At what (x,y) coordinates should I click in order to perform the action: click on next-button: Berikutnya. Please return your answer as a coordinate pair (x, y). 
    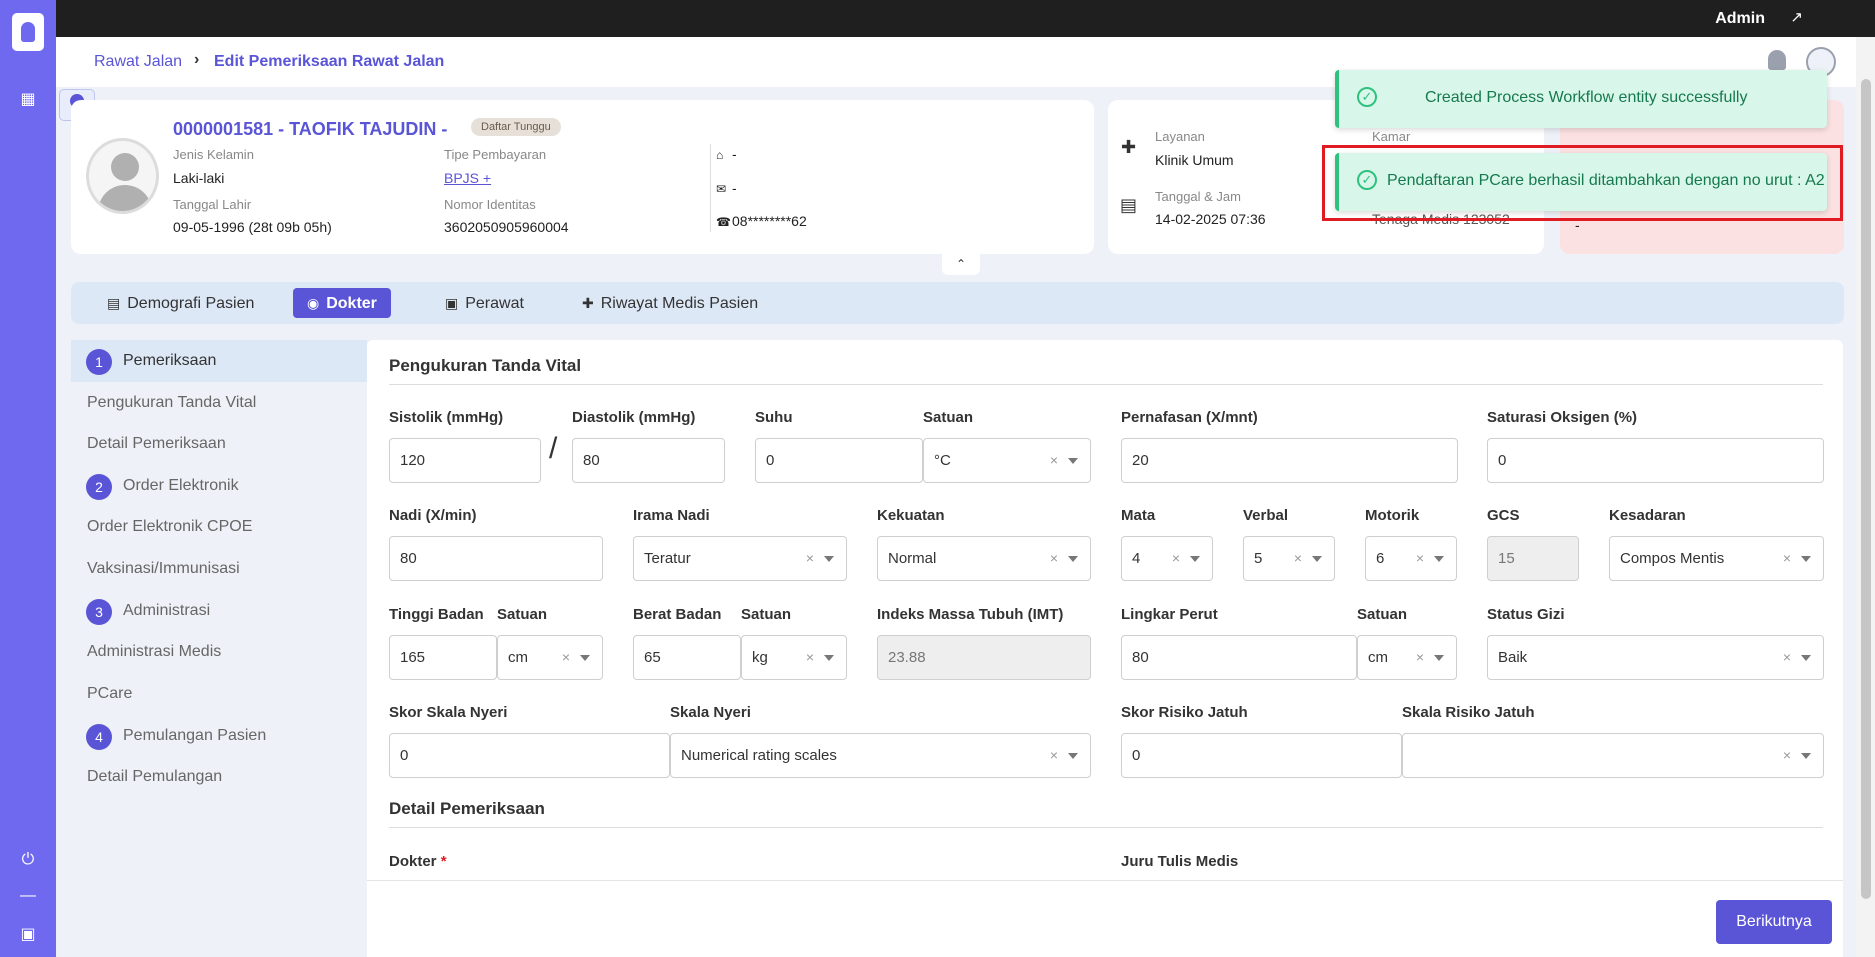
    Looking at the image, I should click on (1774, 922).